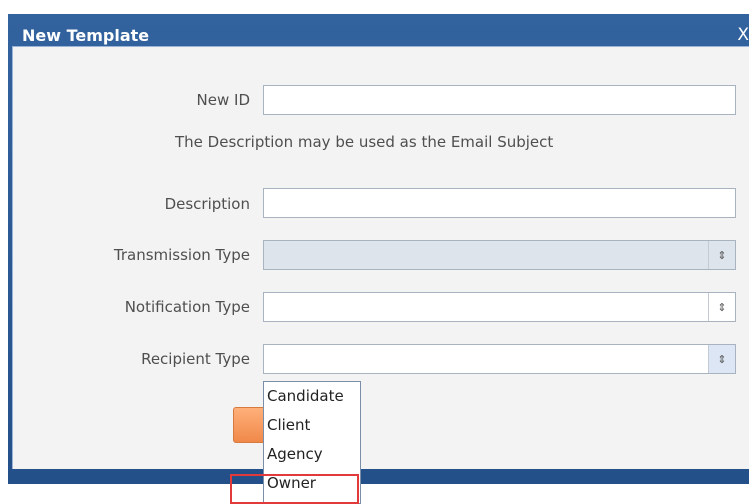 This screenshot has width=749, height=504. I want to click on dialog-title: New Template, so click(86, 35).